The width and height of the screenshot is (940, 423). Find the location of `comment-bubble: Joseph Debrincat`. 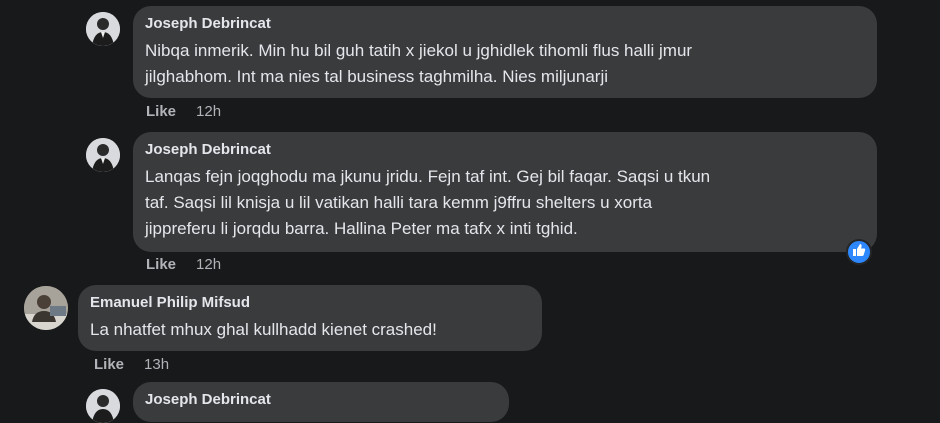

comment-bubble: Joseph Debrincat is located at coordinates (321, 402).